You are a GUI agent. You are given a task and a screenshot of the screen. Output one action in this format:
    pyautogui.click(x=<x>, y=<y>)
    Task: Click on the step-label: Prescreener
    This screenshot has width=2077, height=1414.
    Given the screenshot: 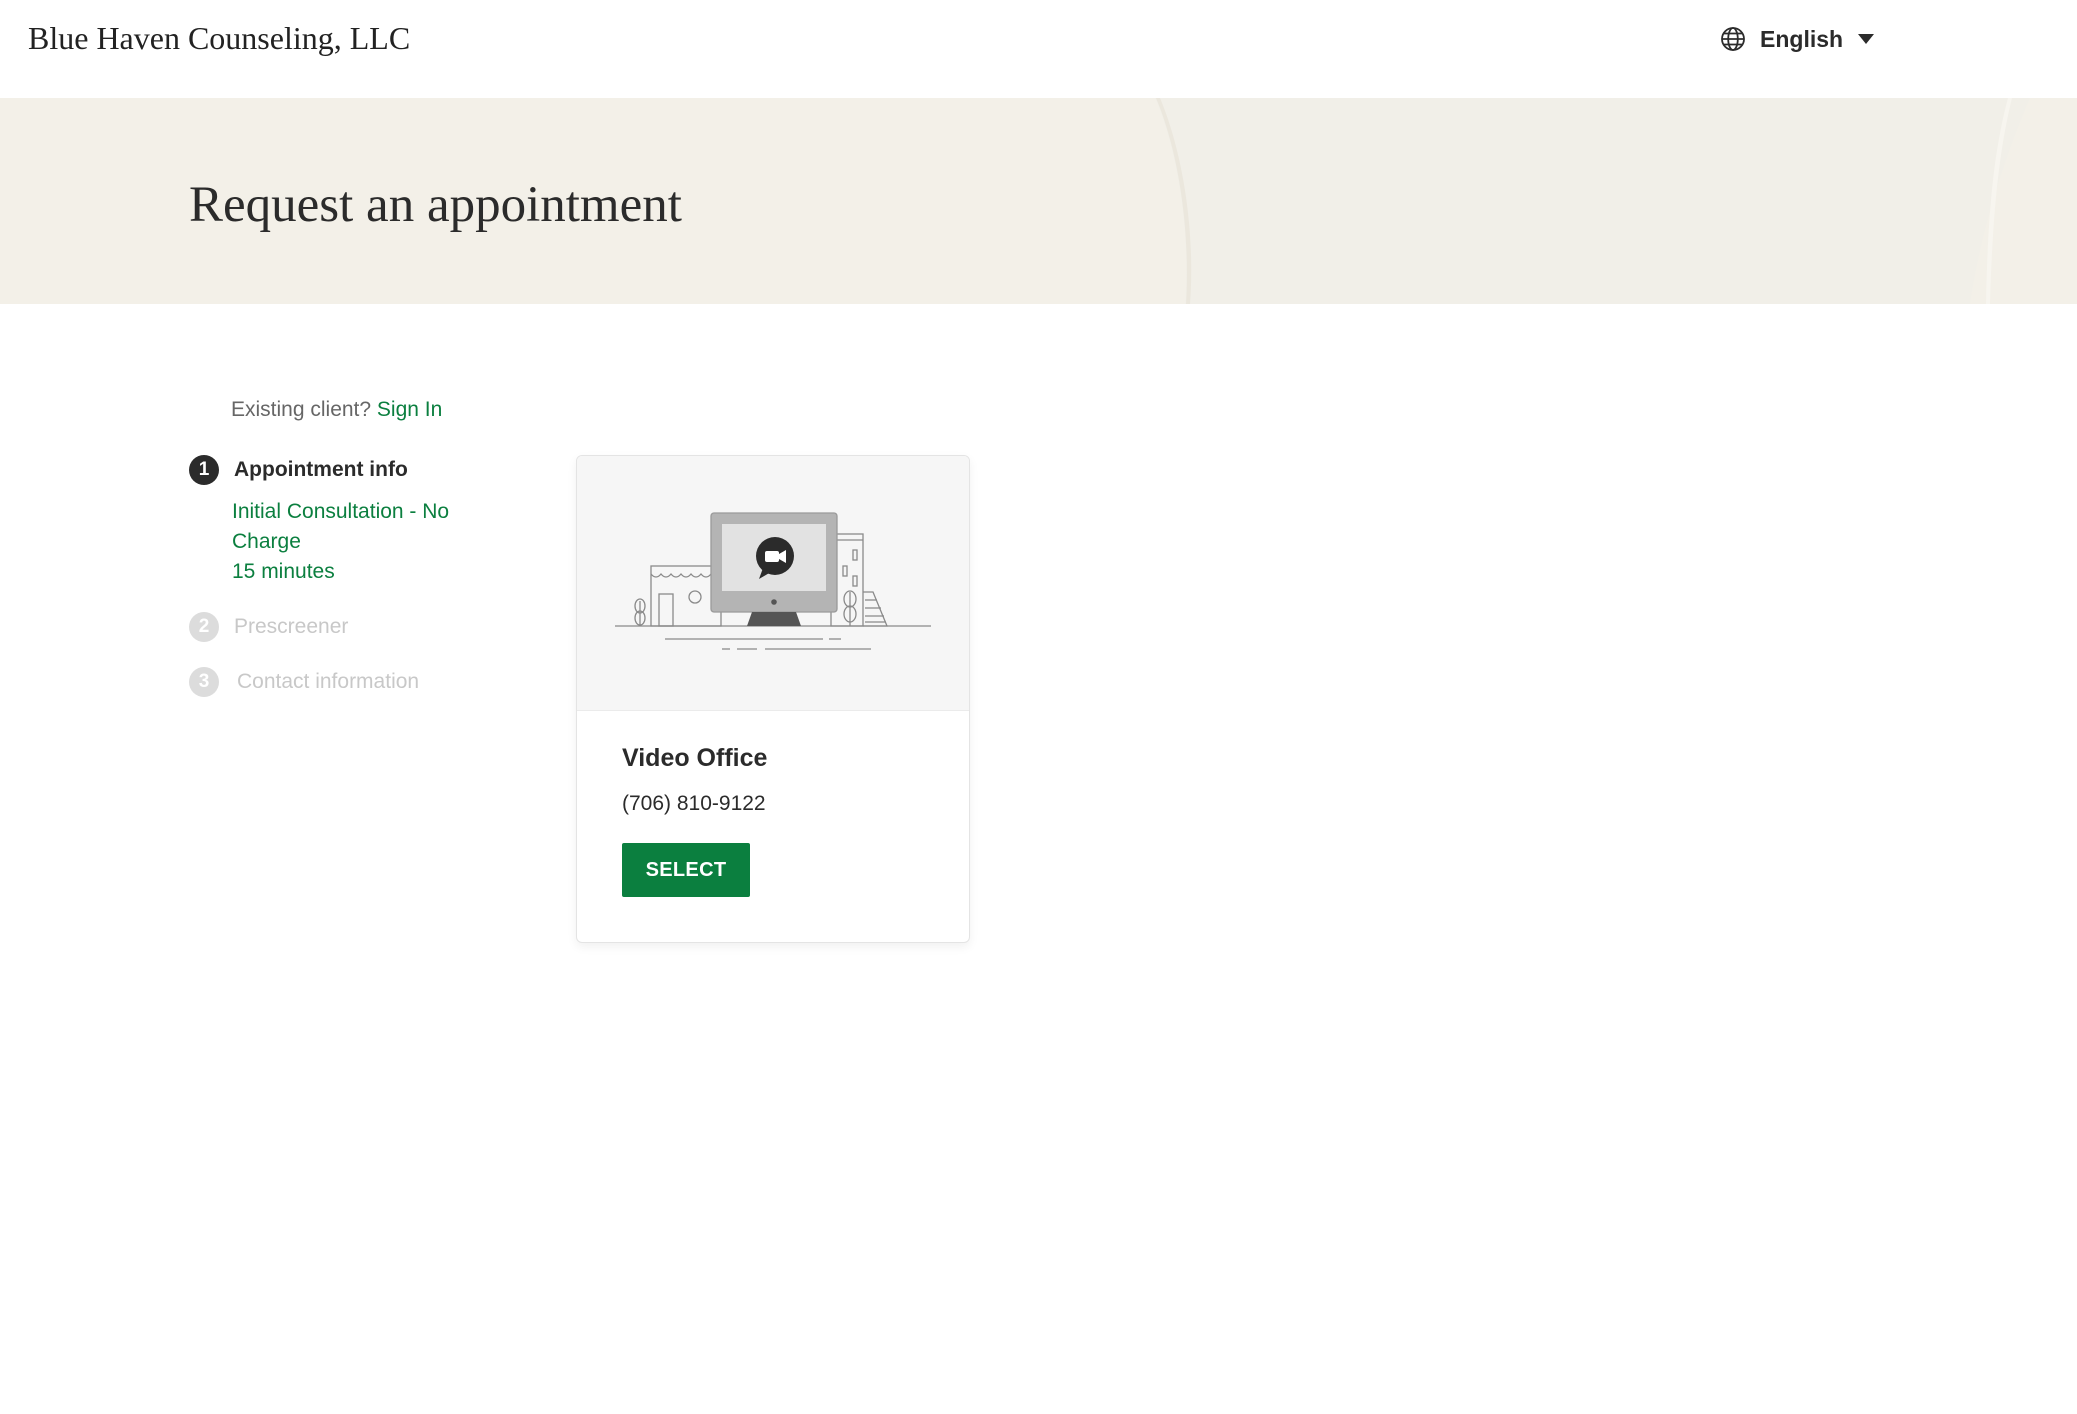 What is the action you would take?
    pyautogui.click(x=291, y=626)
    